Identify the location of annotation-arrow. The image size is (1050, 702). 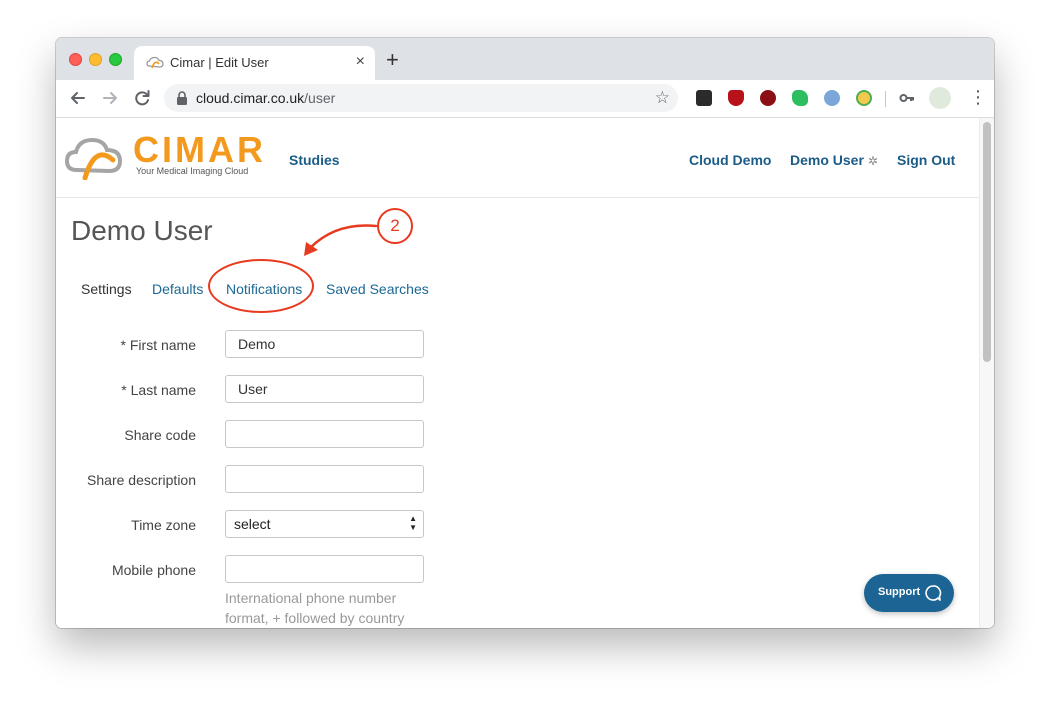
(341, 240).